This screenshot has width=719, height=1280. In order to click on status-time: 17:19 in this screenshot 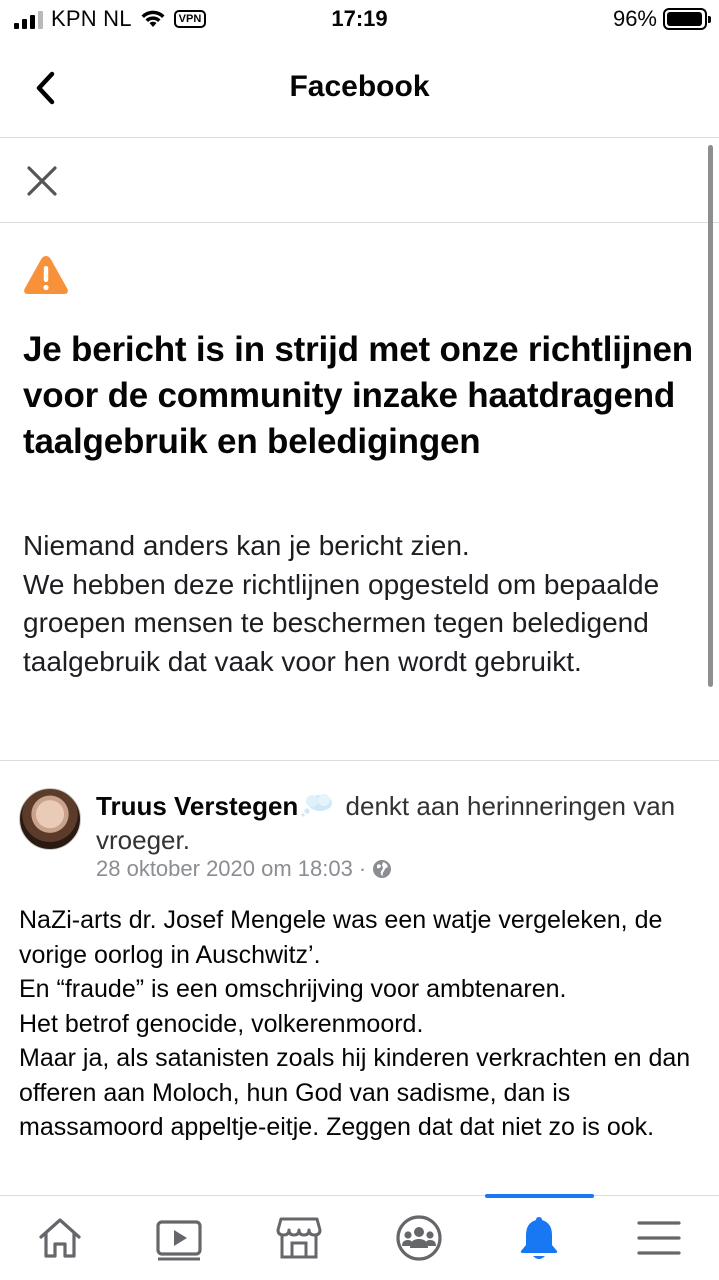, I will do `click(359, 18)`.